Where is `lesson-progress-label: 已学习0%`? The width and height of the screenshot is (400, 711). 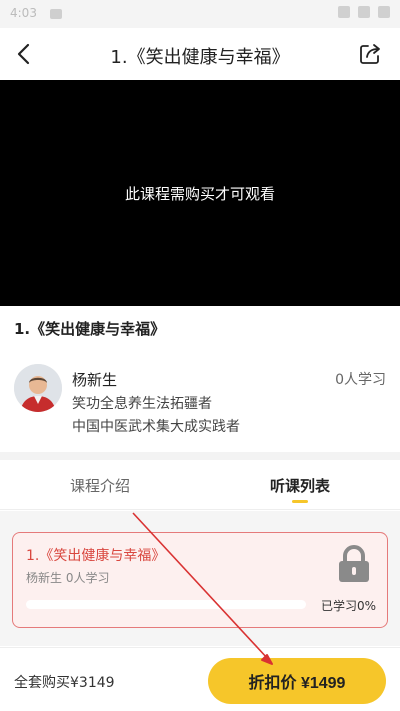 lesson-progress-label: 已学习0% is located at coordinates (348, 606).